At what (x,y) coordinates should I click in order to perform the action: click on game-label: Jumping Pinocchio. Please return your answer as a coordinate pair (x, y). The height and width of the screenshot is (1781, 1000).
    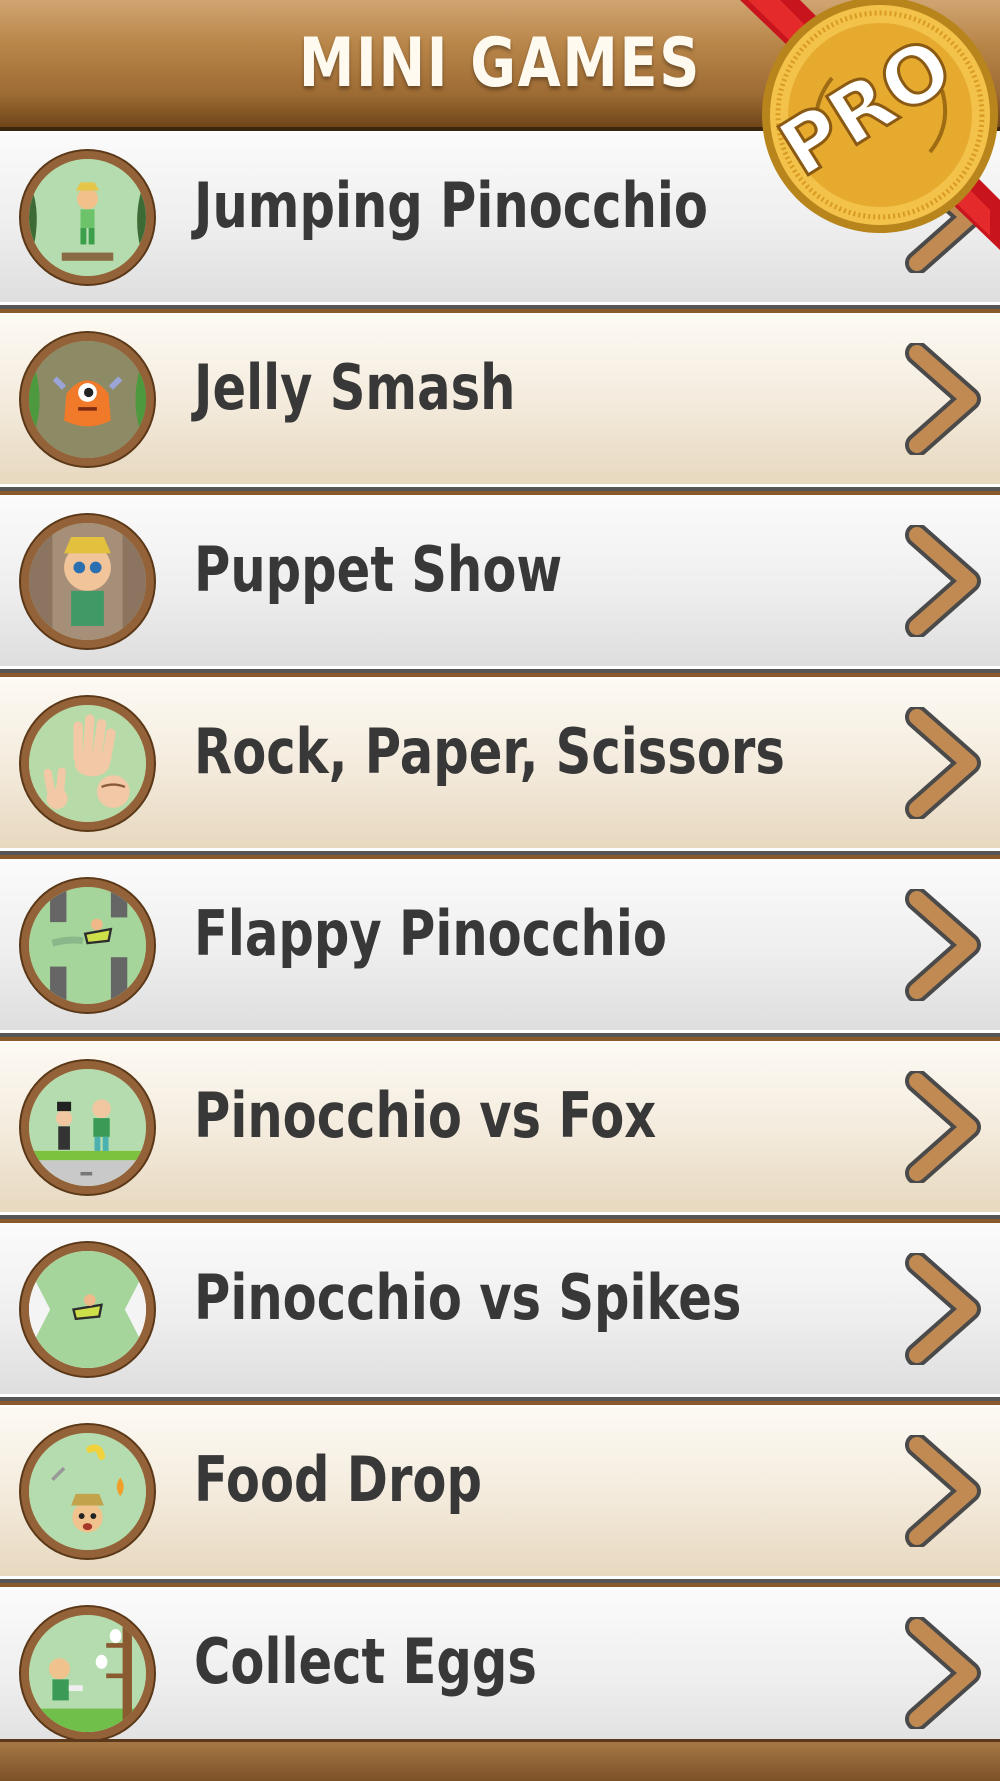
    Looking at the image, I should click on (451, 205).